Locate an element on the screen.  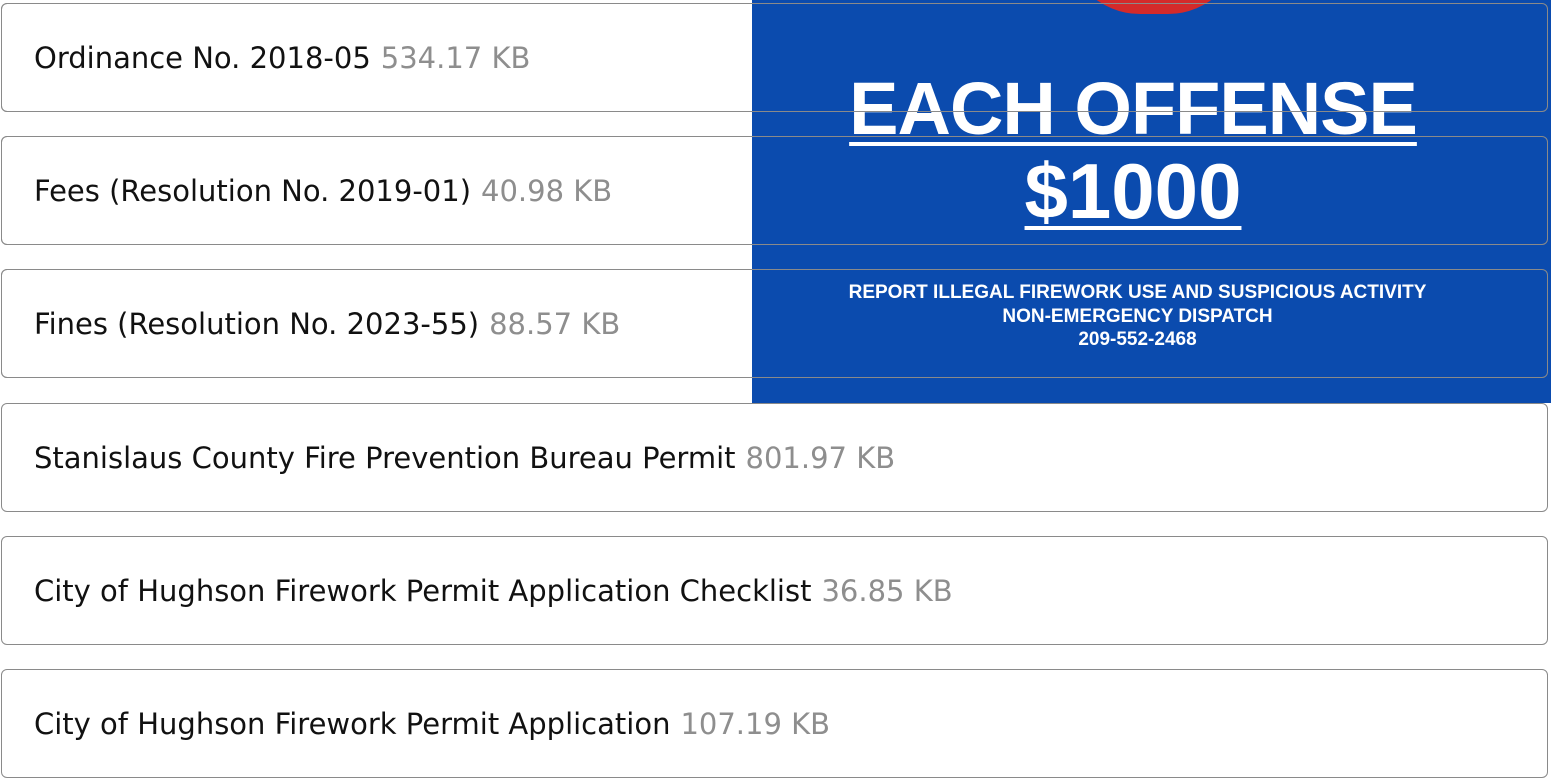
file-size: 36.85 KB is located at coordinates (887, 590).